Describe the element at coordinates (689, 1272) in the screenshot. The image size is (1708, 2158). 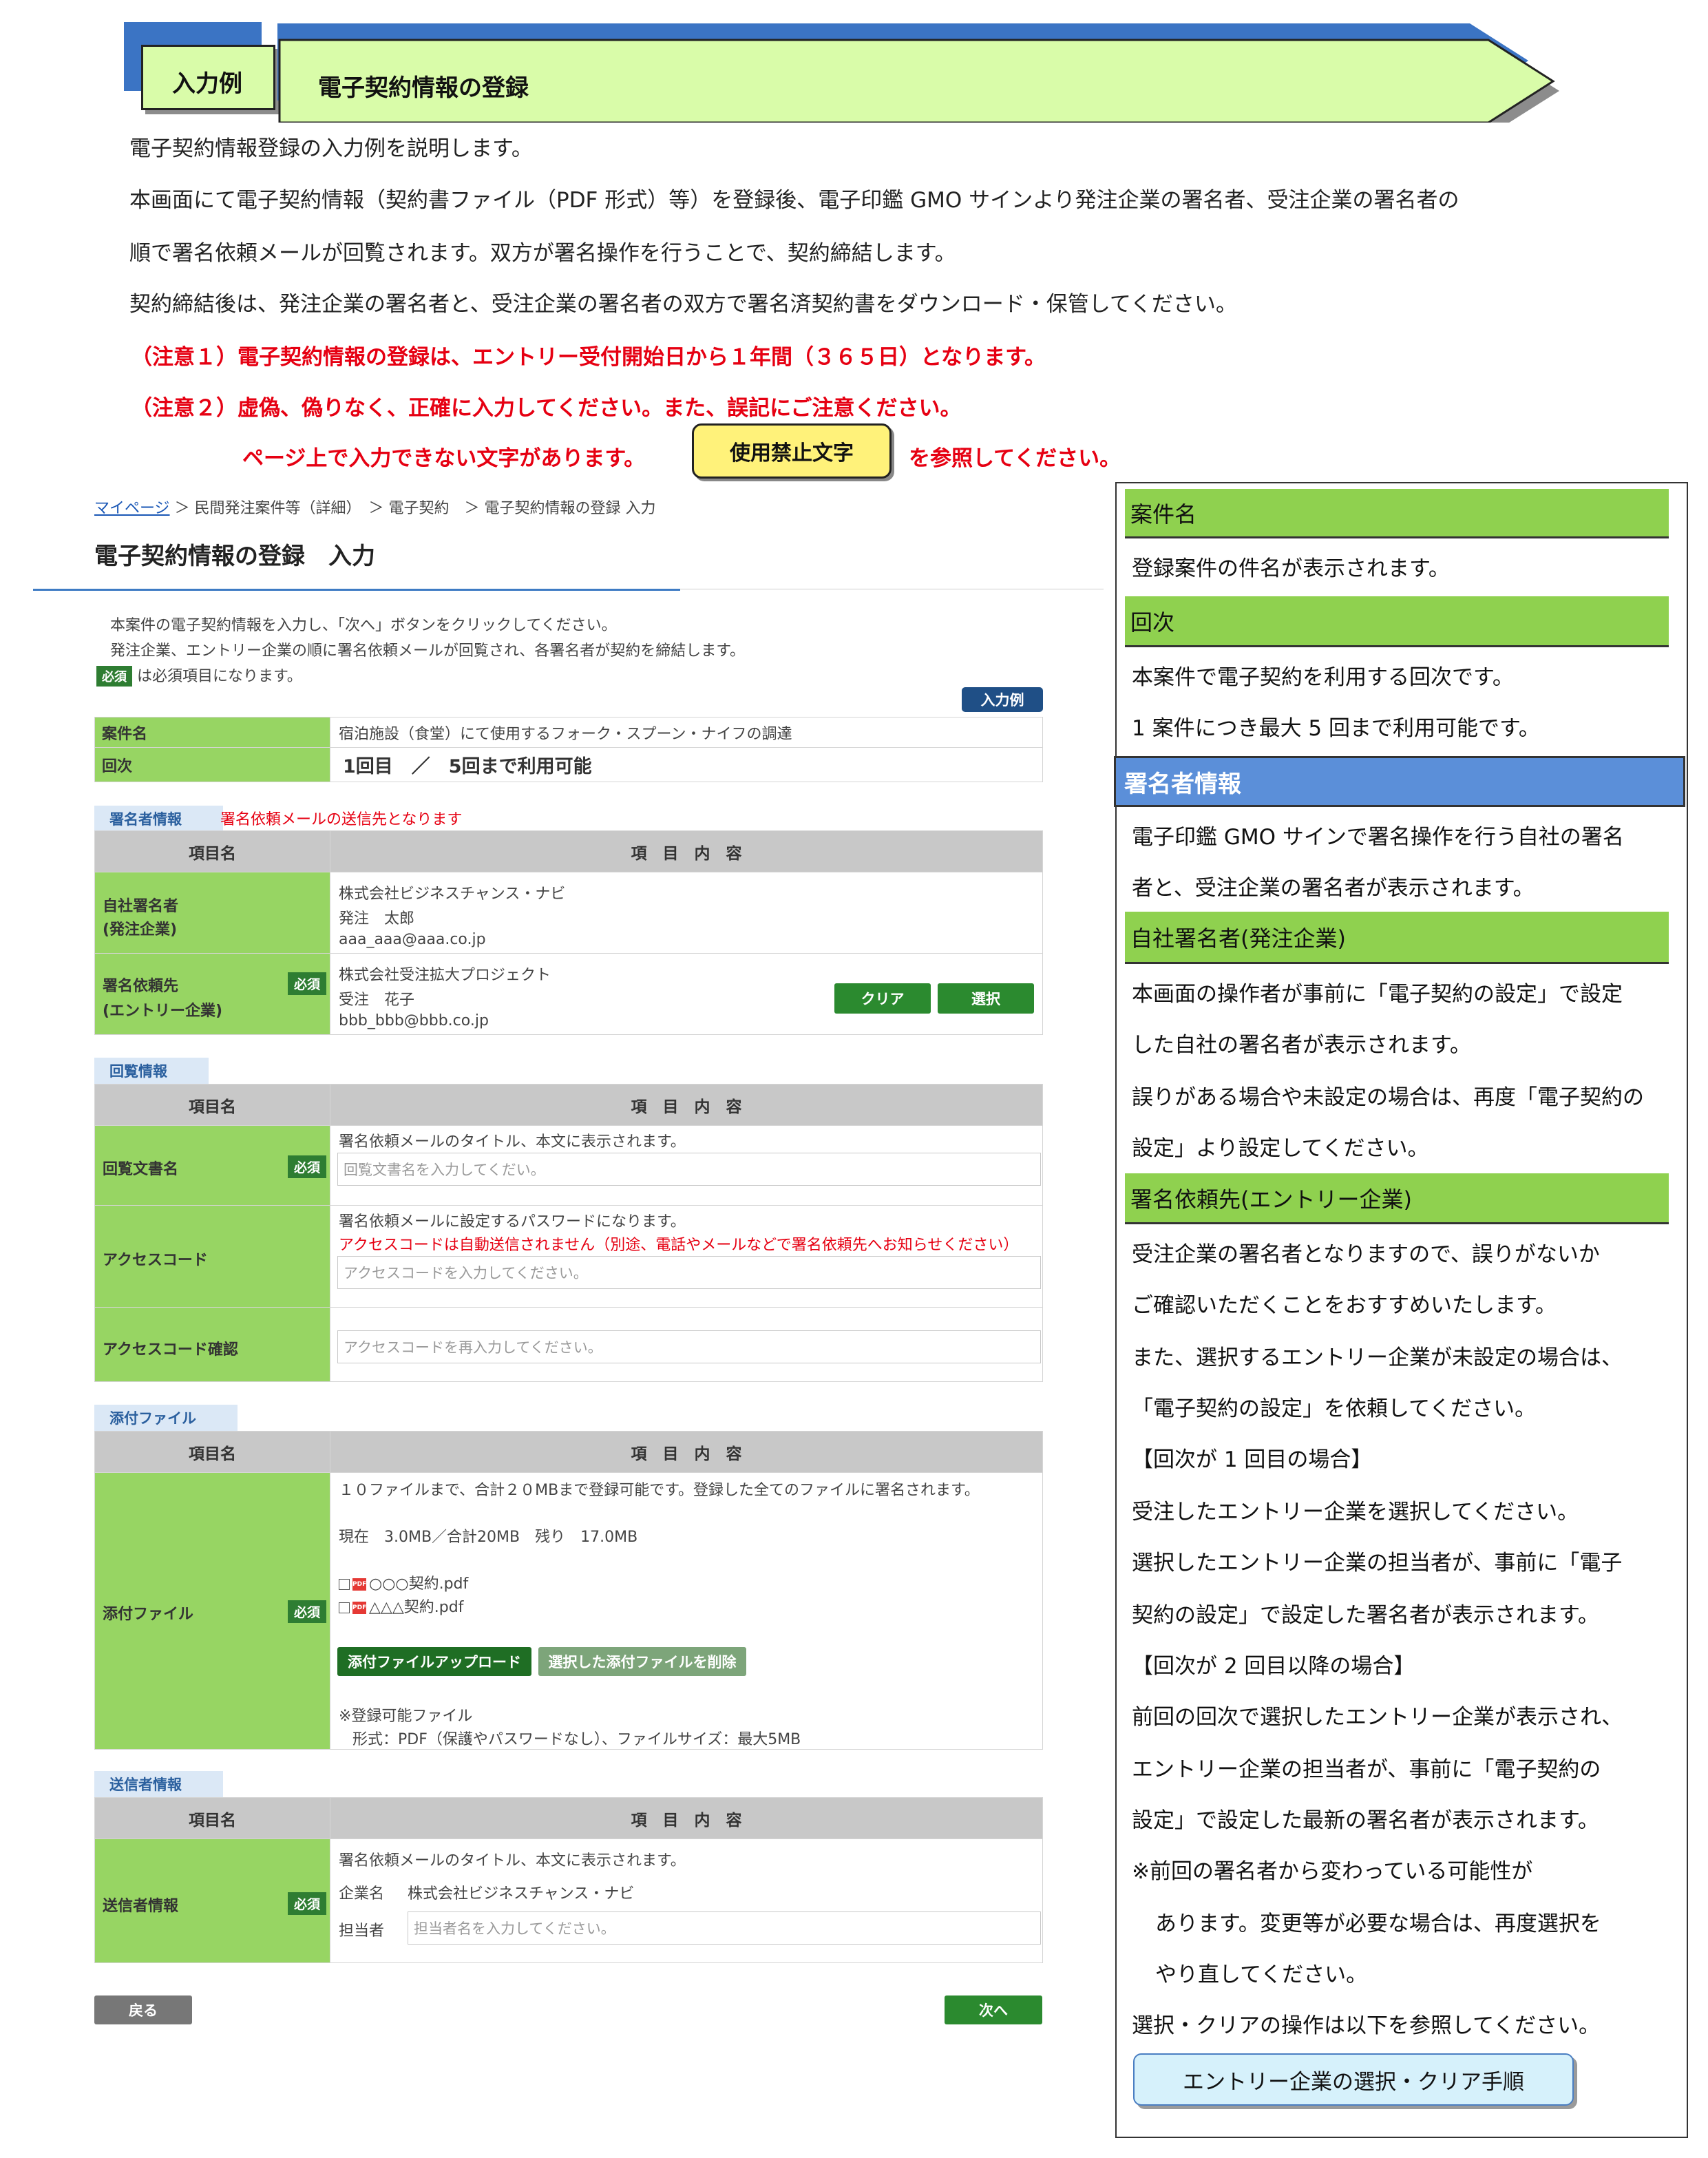
I see `access-code-input: アクセスコードを入力してください。` at that location.